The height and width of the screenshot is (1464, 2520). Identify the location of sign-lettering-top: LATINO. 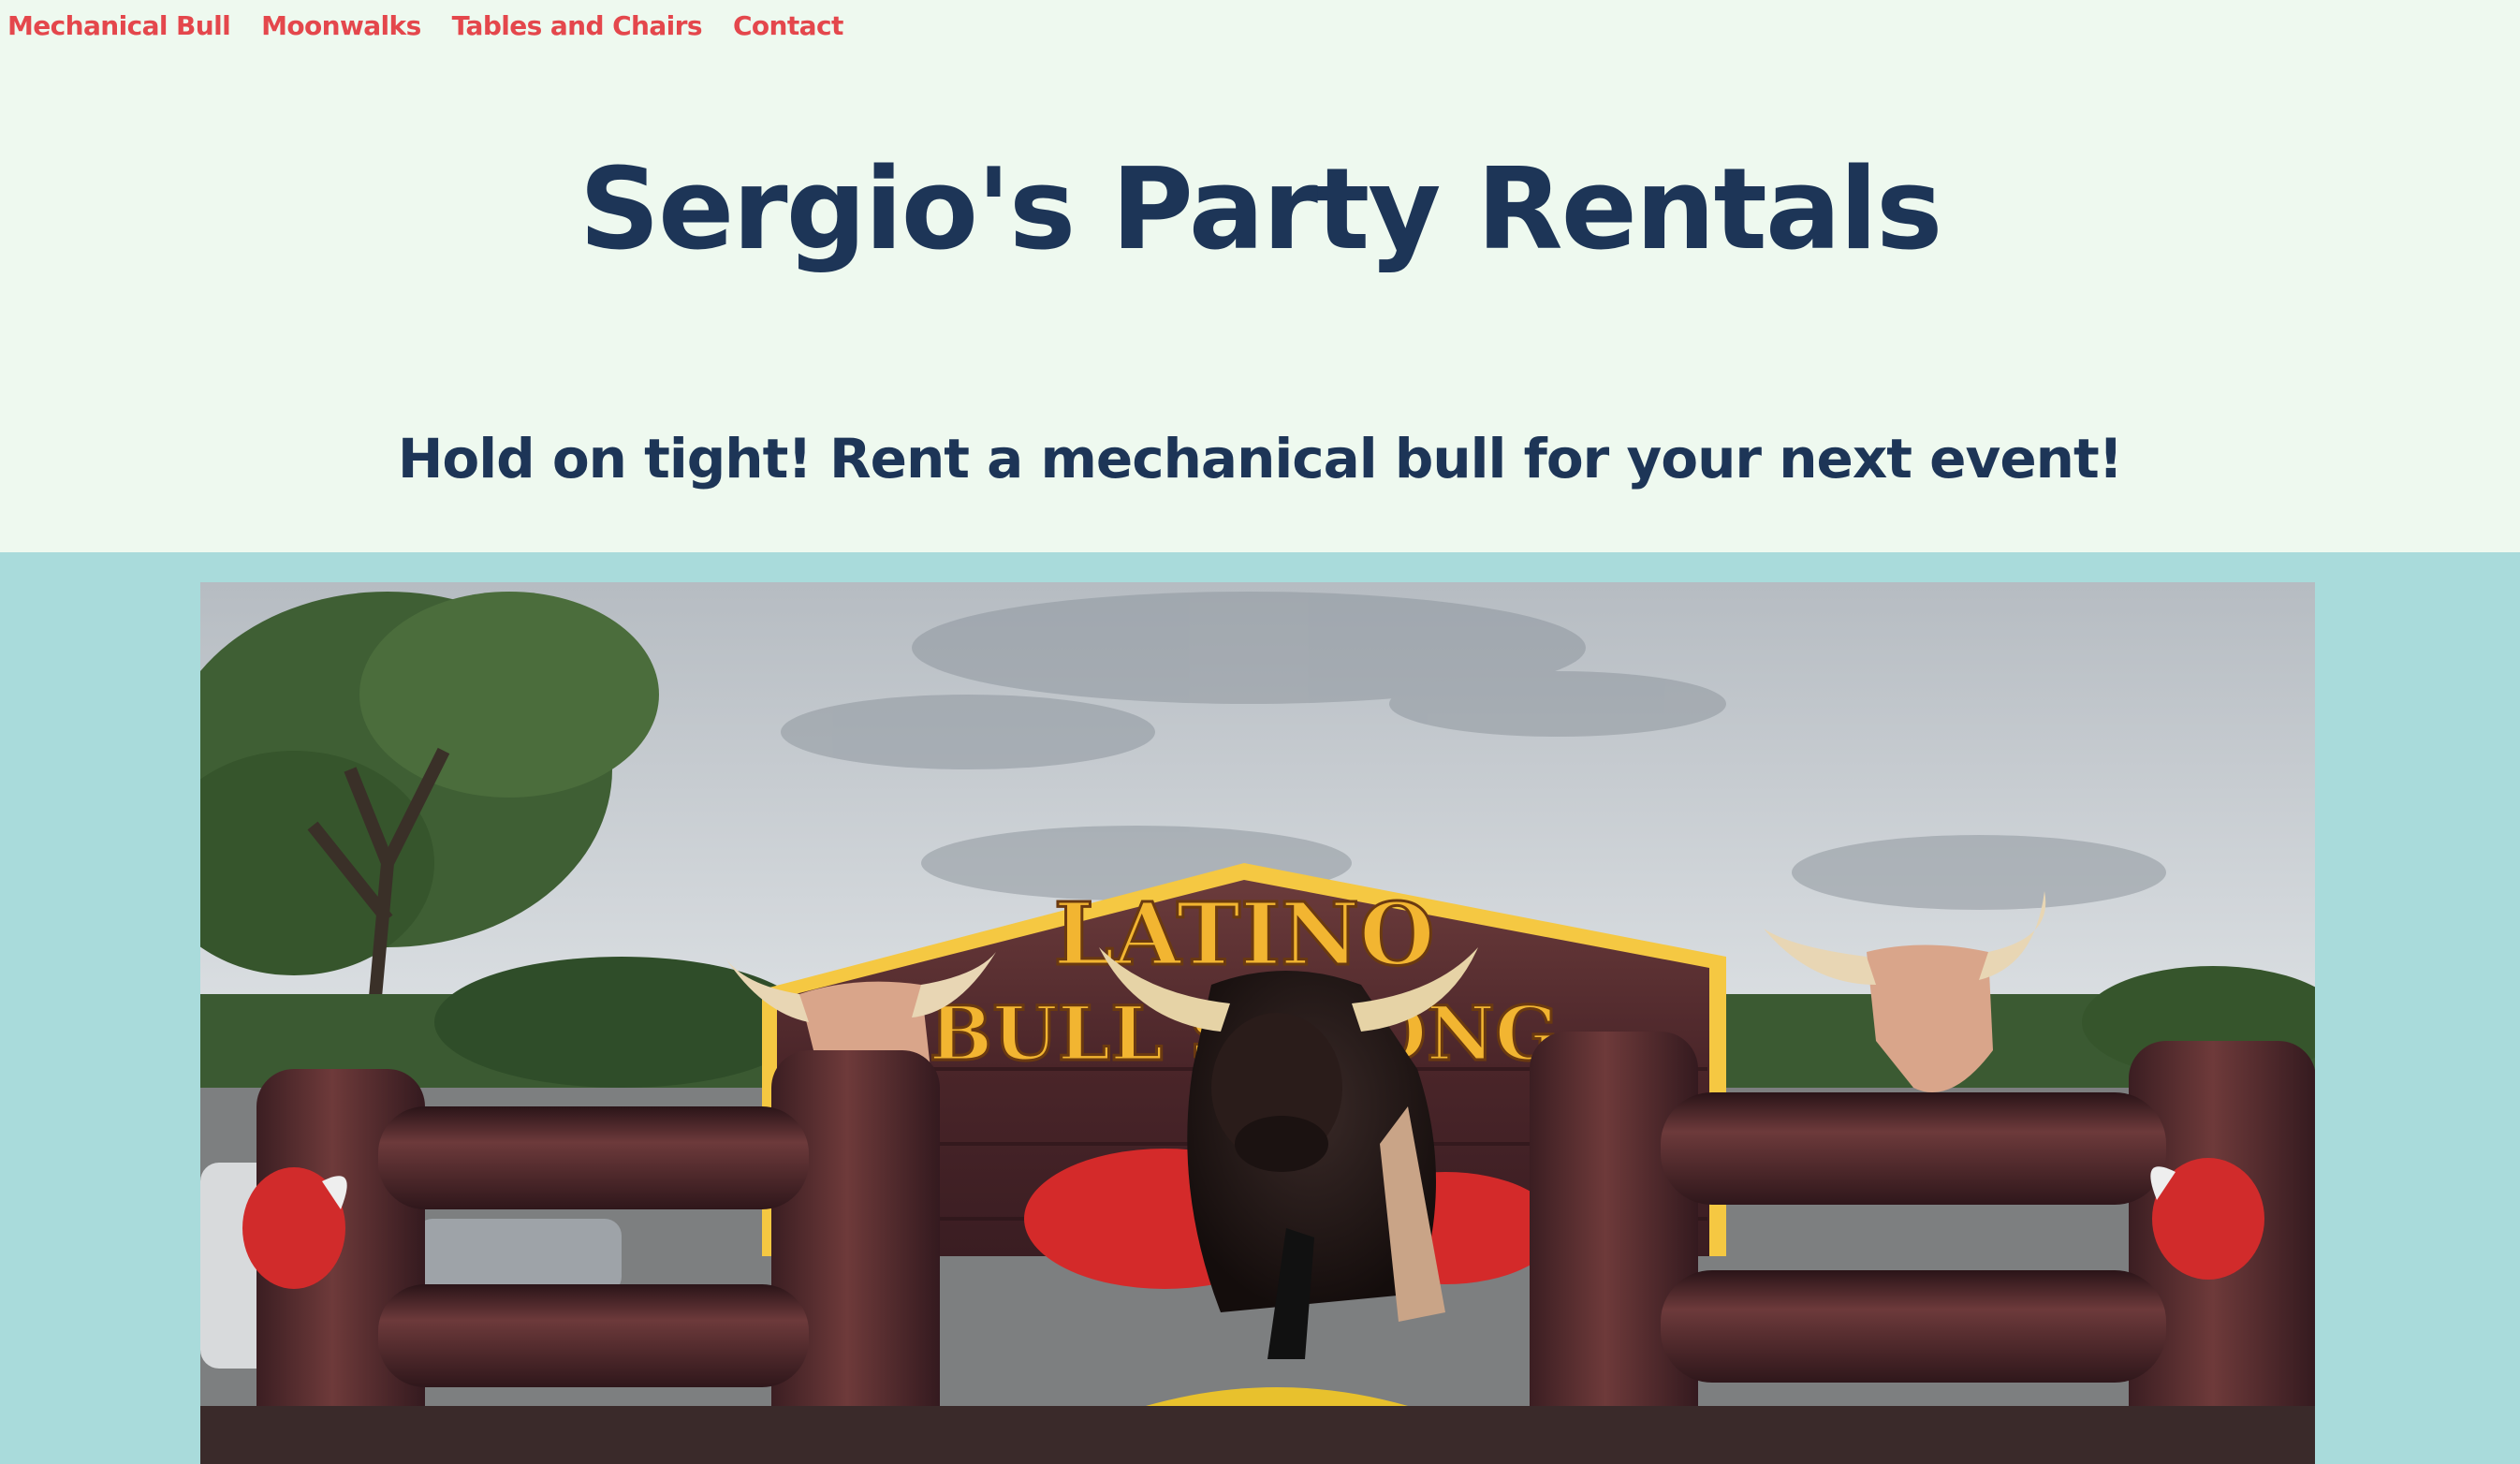
(1244, 934).